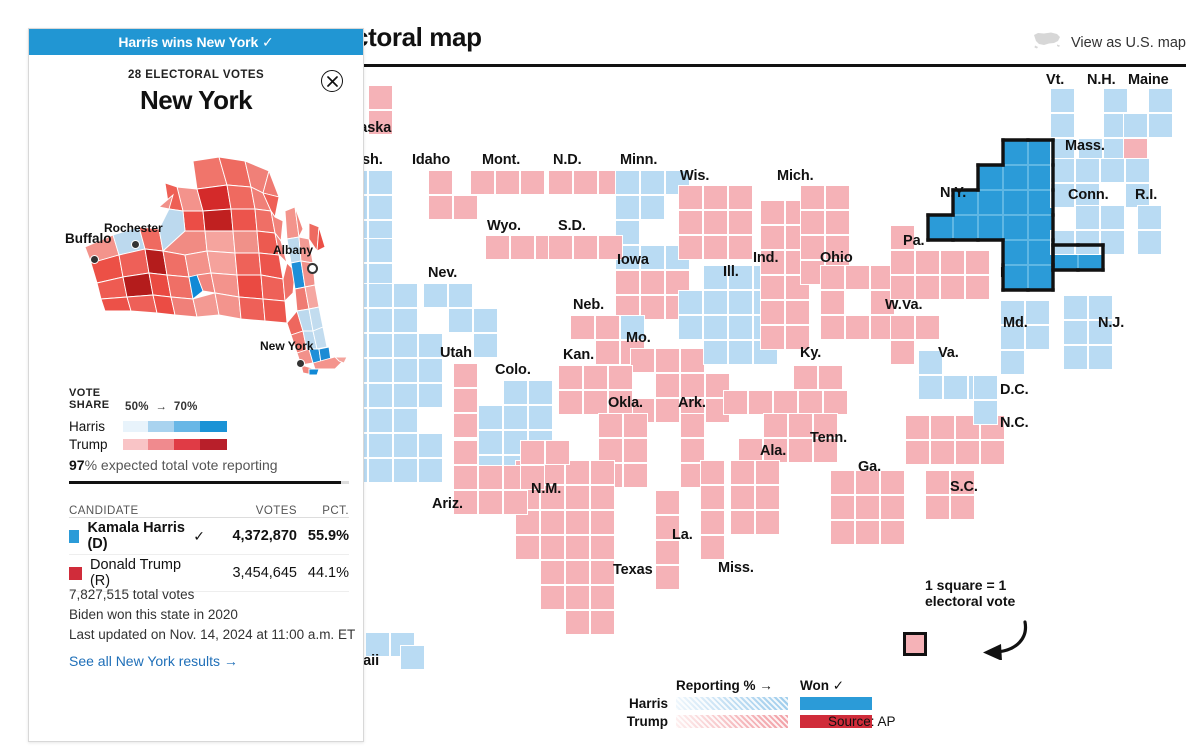 The width and height of the screenshot is (1200, 750). I want to click on state-square-nj, so click(1075, 307).